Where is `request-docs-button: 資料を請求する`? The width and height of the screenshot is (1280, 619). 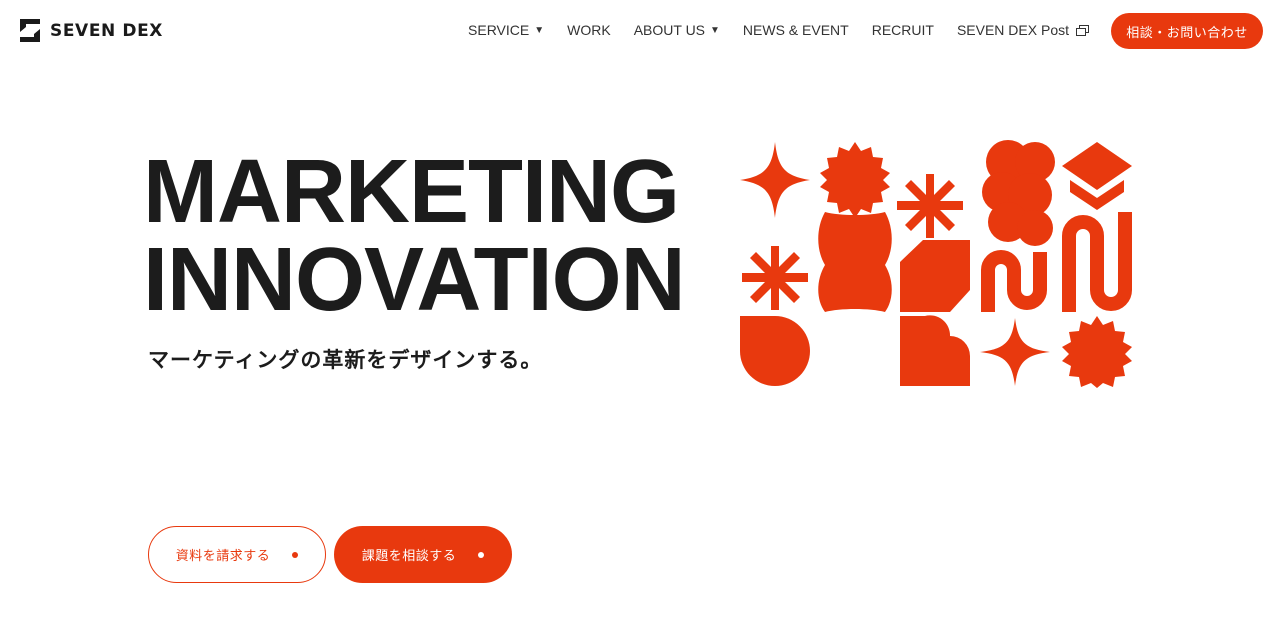 request-docs-button: 資料を請求する is located at coordinates (237, 554).